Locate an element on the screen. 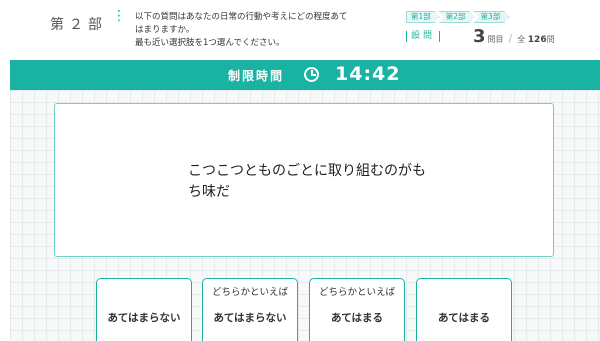 This screenshot has width=600, height=341. total-suffix: 問 is located at coordinates (550, 39).